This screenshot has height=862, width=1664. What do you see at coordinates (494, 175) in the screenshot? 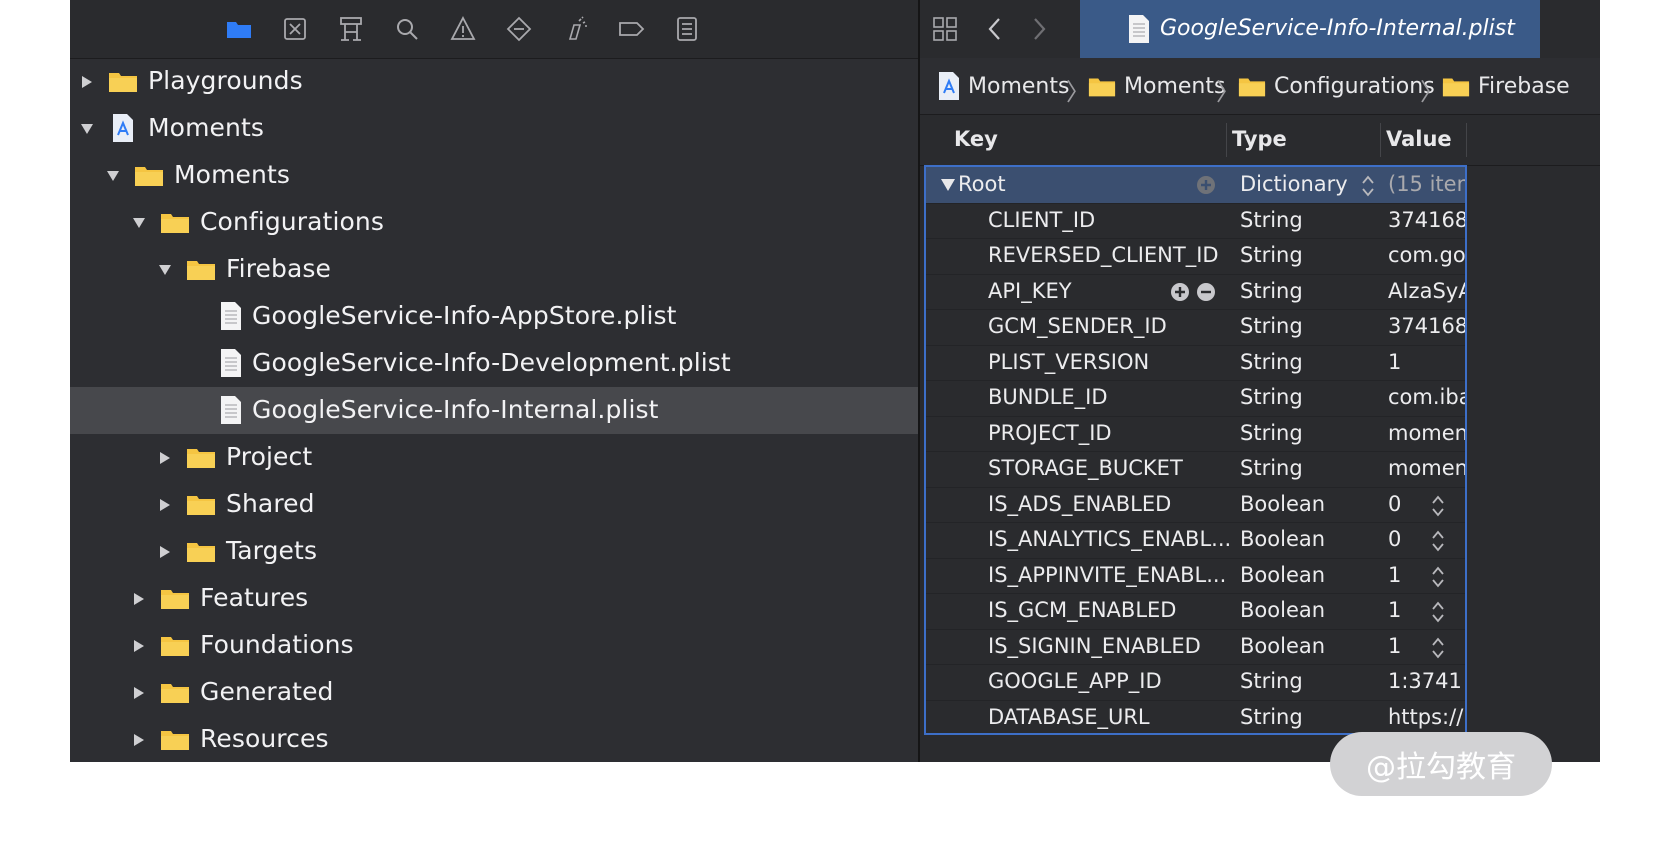
I see `tree-item-moments-folder: Moments` at bounding box center [494, 175].